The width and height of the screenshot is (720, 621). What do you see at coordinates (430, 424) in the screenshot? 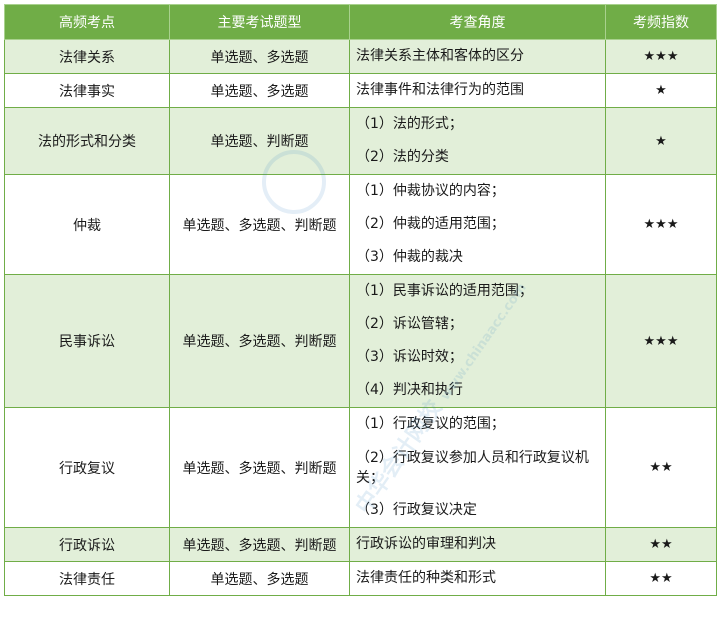
I see `angle-item: （1）行政复议的范围；` at bounding box center [430, 424].